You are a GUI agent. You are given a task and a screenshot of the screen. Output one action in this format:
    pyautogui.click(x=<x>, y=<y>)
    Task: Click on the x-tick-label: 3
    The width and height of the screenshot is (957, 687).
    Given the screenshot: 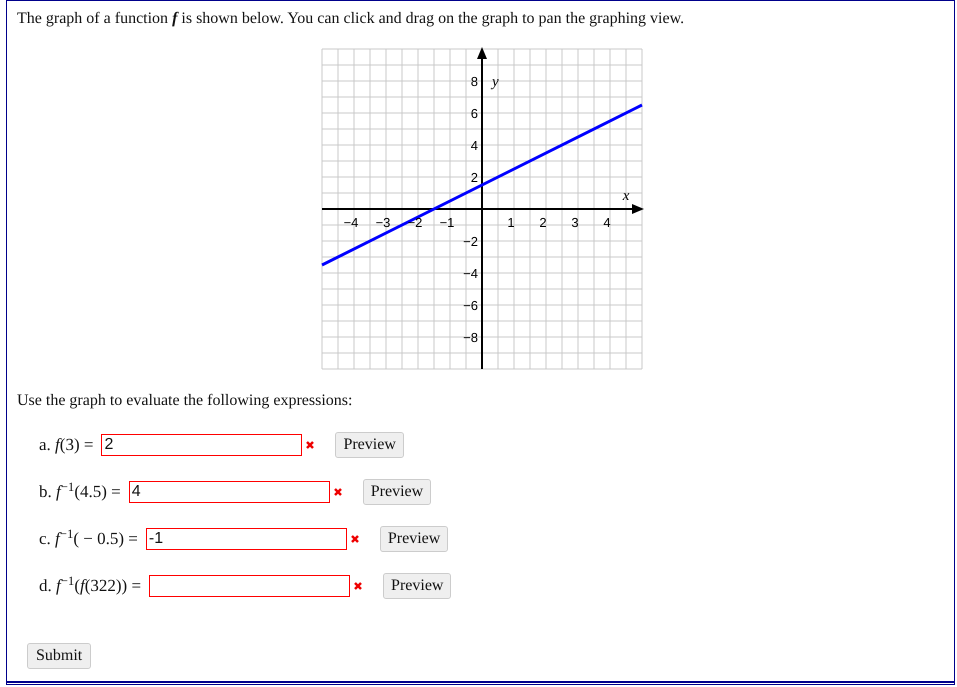 What is the action you would take?
    pyautogui.click(x=575, y=222)
    